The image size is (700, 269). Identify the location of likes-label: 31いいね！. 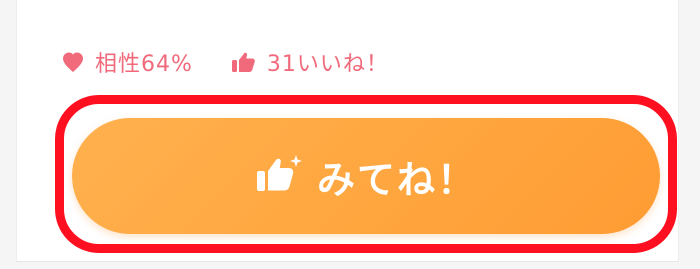
(327, 64).